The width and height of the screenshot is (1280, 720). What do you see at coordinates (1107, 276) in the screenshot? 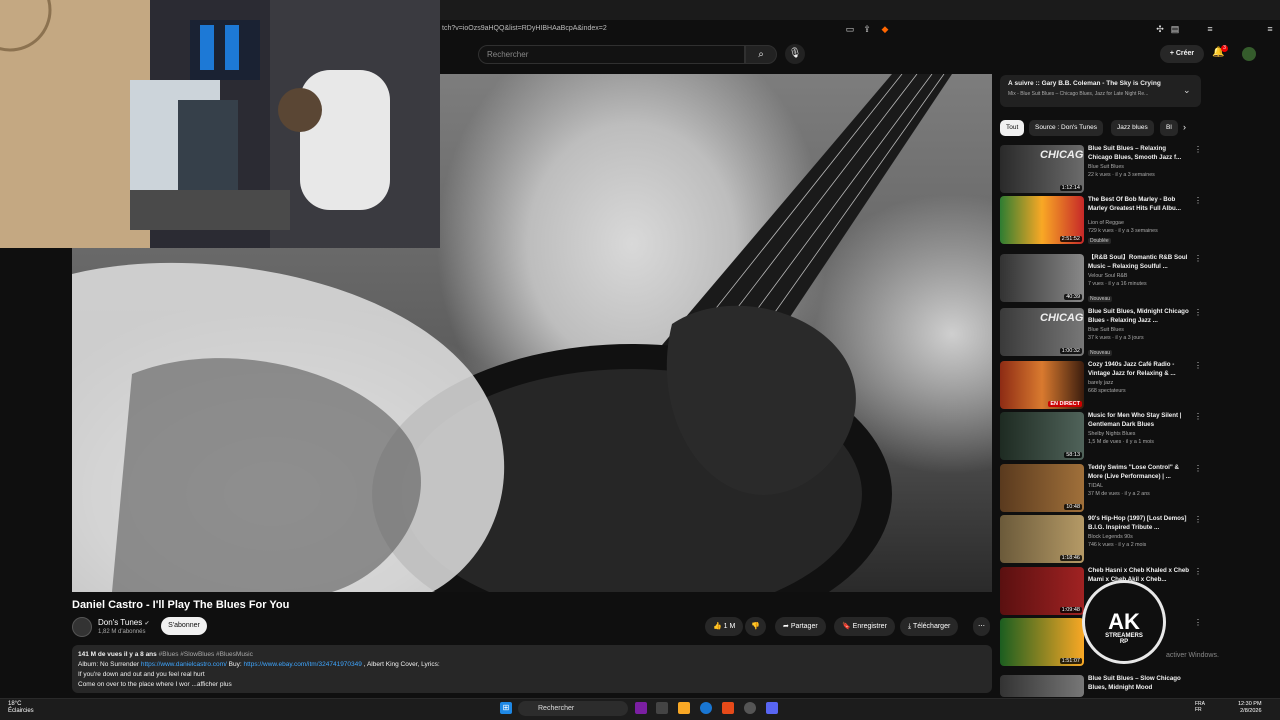
I see `rec-channel: Velour Soul R&B` at bounding box center [1107, 276].